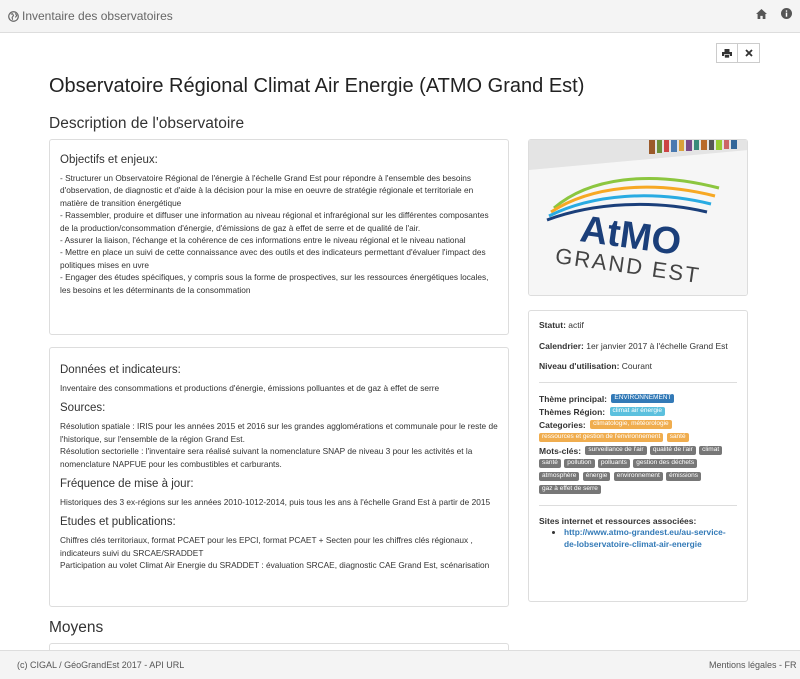 This screenshot has height=679, width=800. I want to click on niveau-row: Niveau d'utilisation: Courant, so click(638, 367).